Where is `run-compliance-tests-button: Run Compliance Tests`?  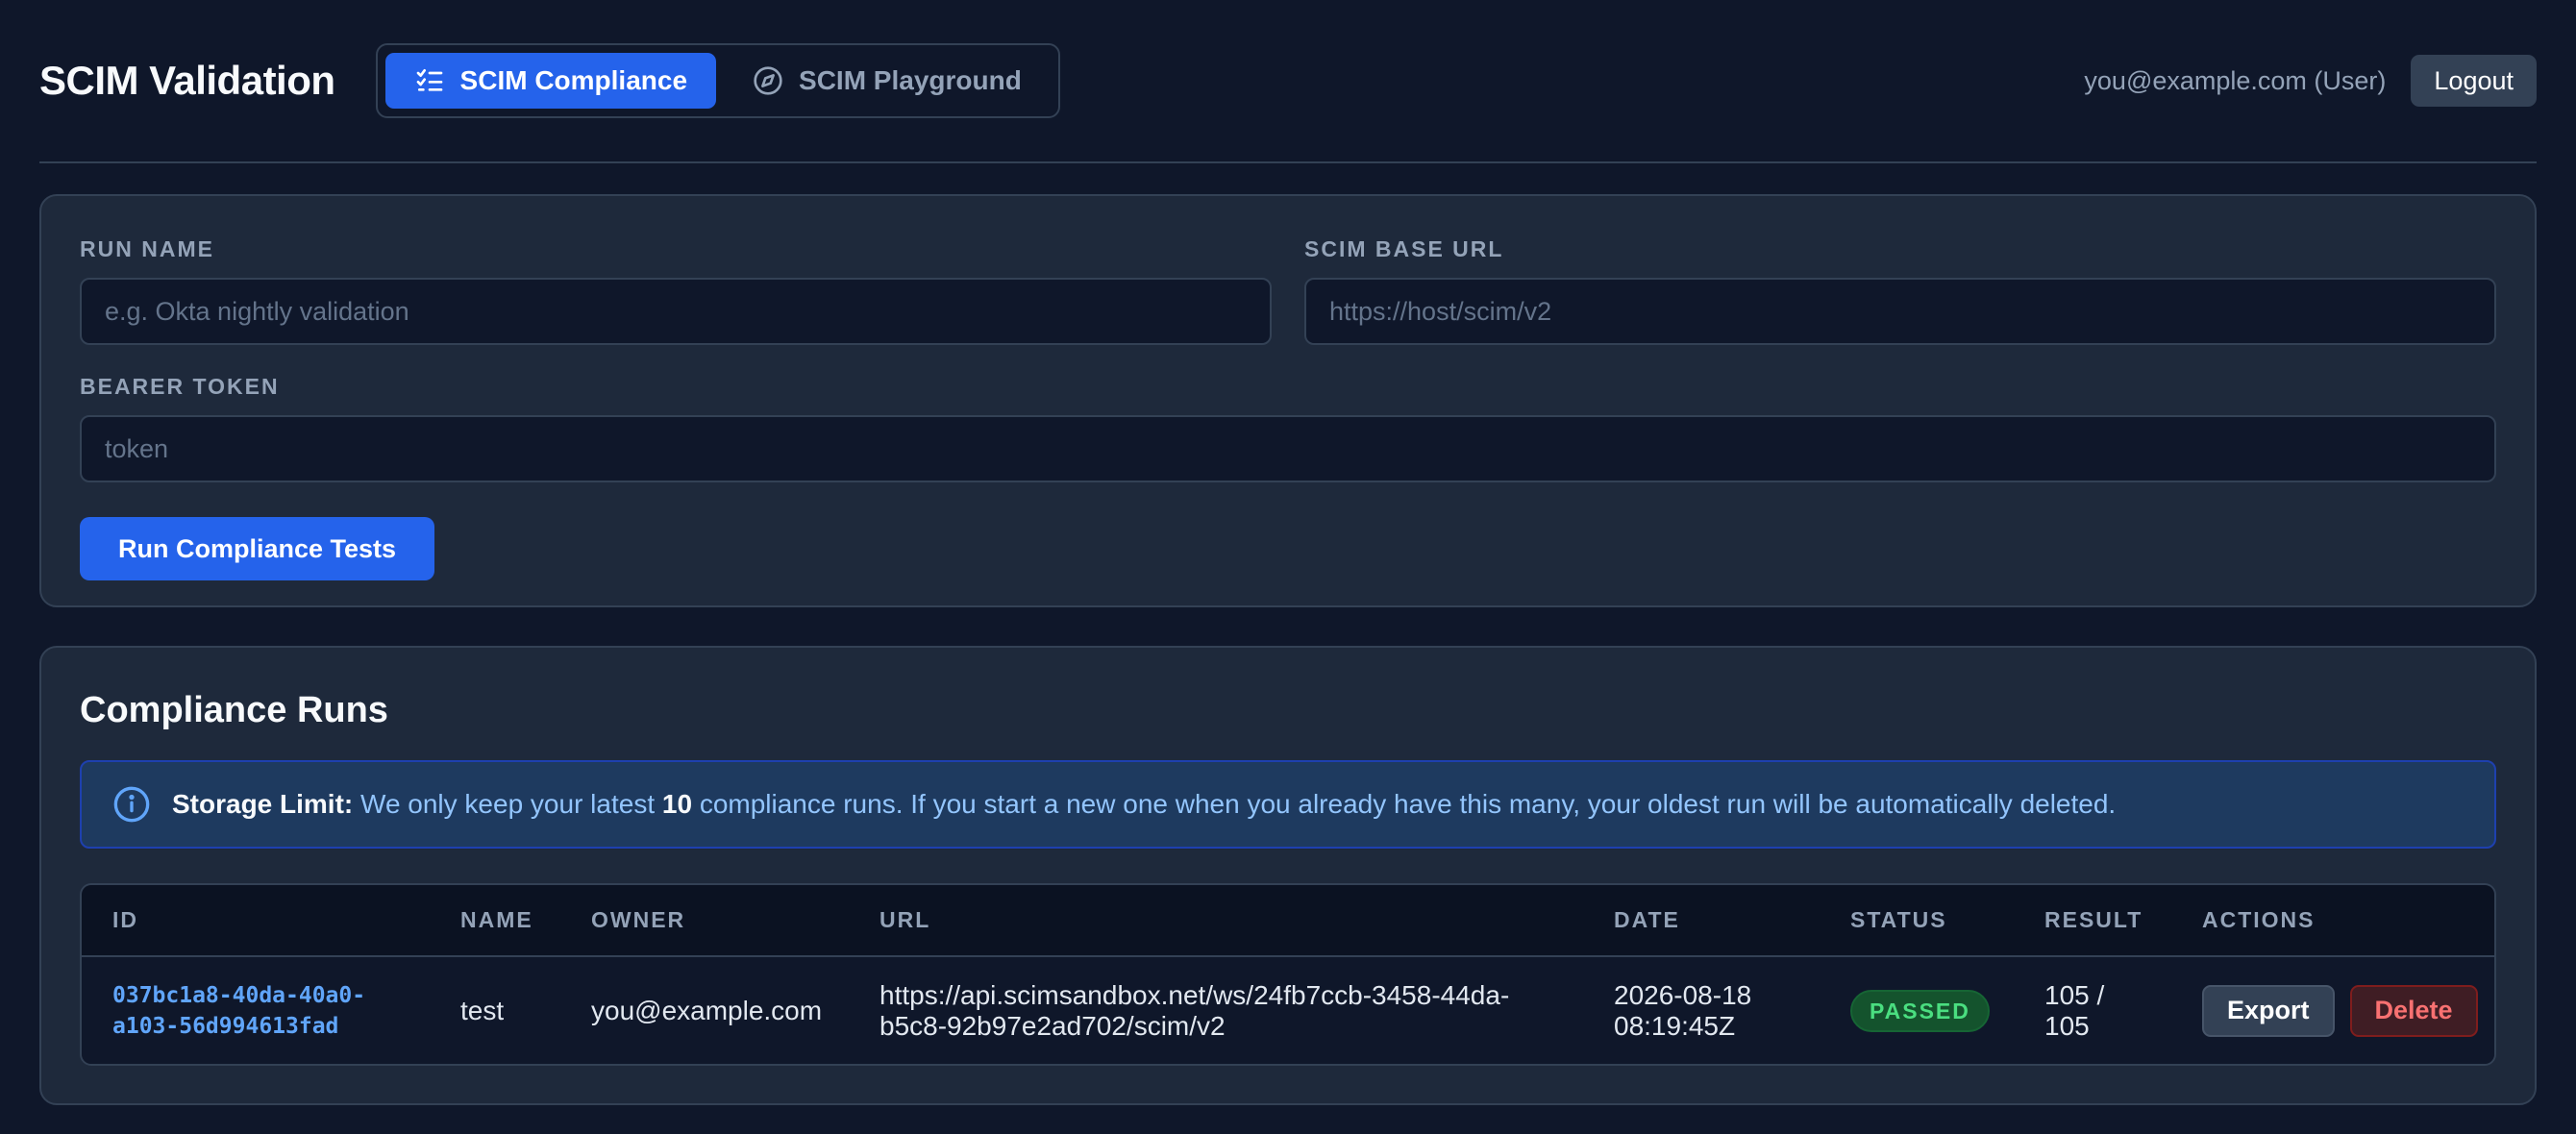 run-compliance-tests-button: Run Compliance Tests is located at coordinates (257, 548).